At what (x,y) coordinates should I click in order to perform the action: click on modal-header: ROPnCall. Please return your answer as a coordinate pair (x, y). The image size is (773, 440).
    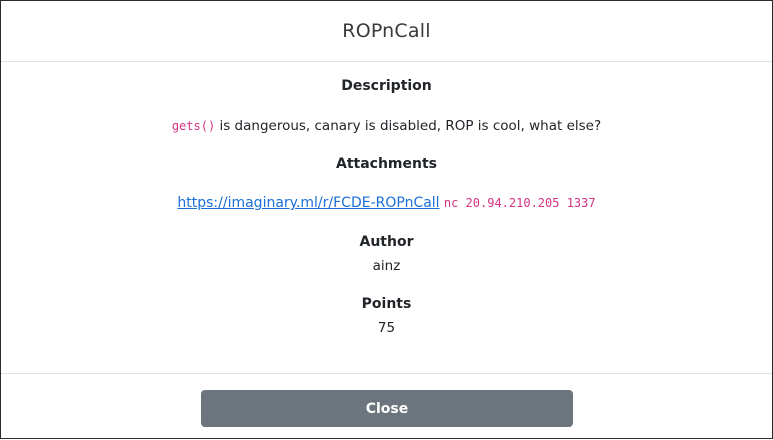
    Looking at the image, I should click on (386, 31).